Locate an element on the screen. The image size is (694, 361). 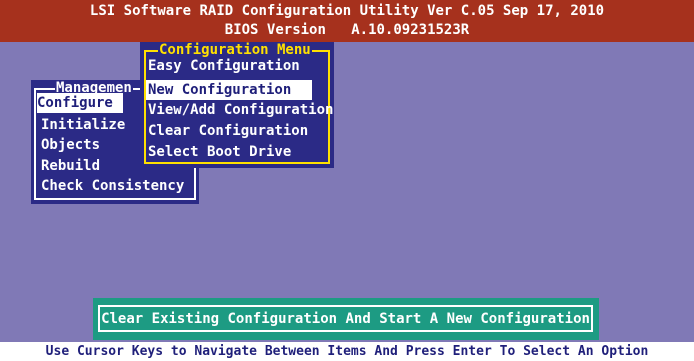
menu-item-clear-configuration: Clear Configuration is located at coordinates (228, 131).